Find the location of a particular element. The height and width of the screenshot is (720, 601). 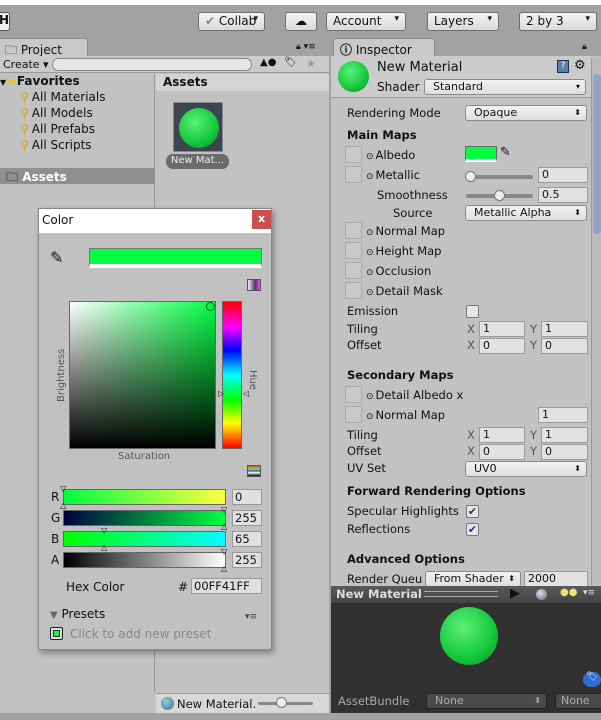

play-icon: ▶ is located at coordinates (515, 593).